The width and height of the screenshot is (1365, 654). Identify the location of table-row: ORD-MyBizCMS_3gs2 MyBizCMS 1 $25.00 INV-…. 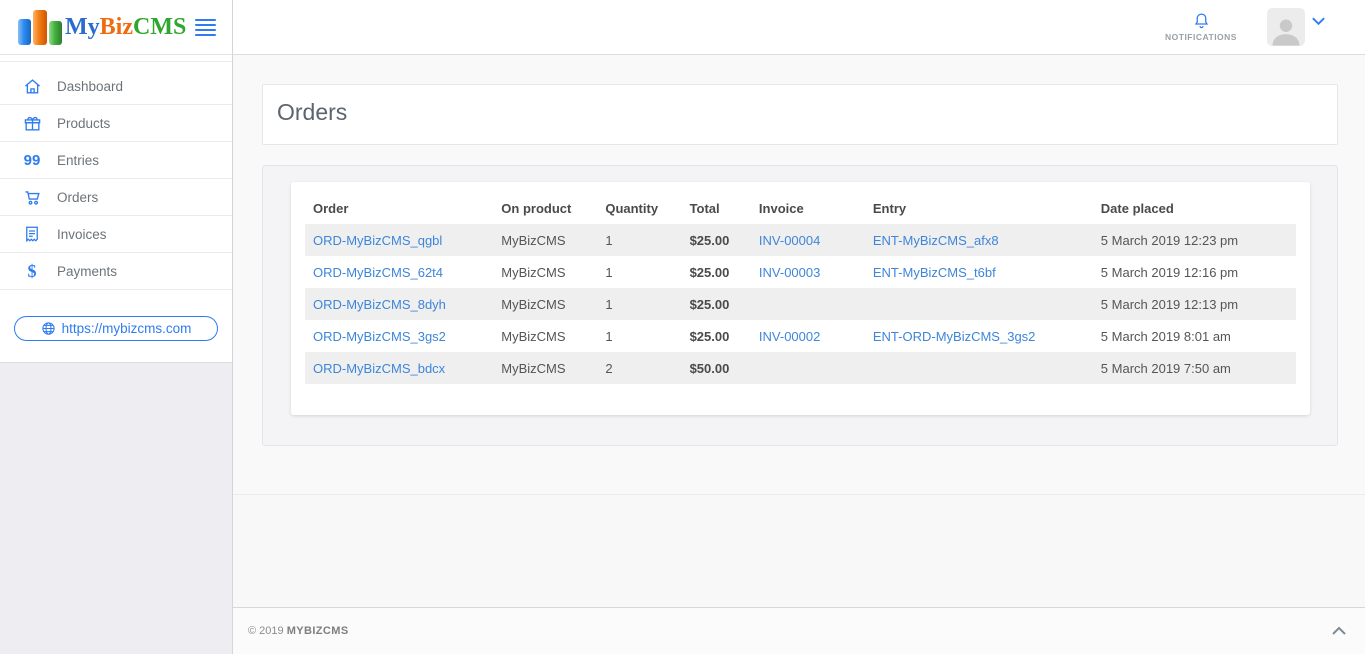
(800, 336).